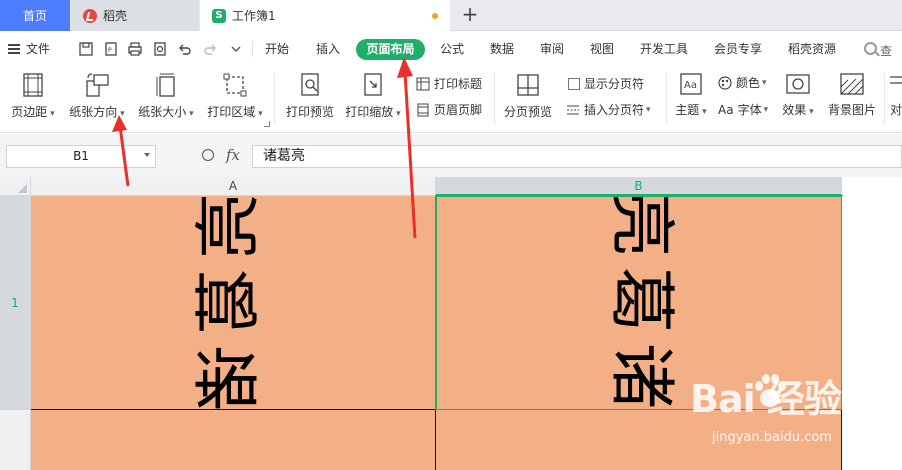 Image resolution: width=902 pixels, height=470 pixels. Describe the element at coordinates (577, 156) in the screenshot. I see `formula-input: 诸葛亮` at that location.